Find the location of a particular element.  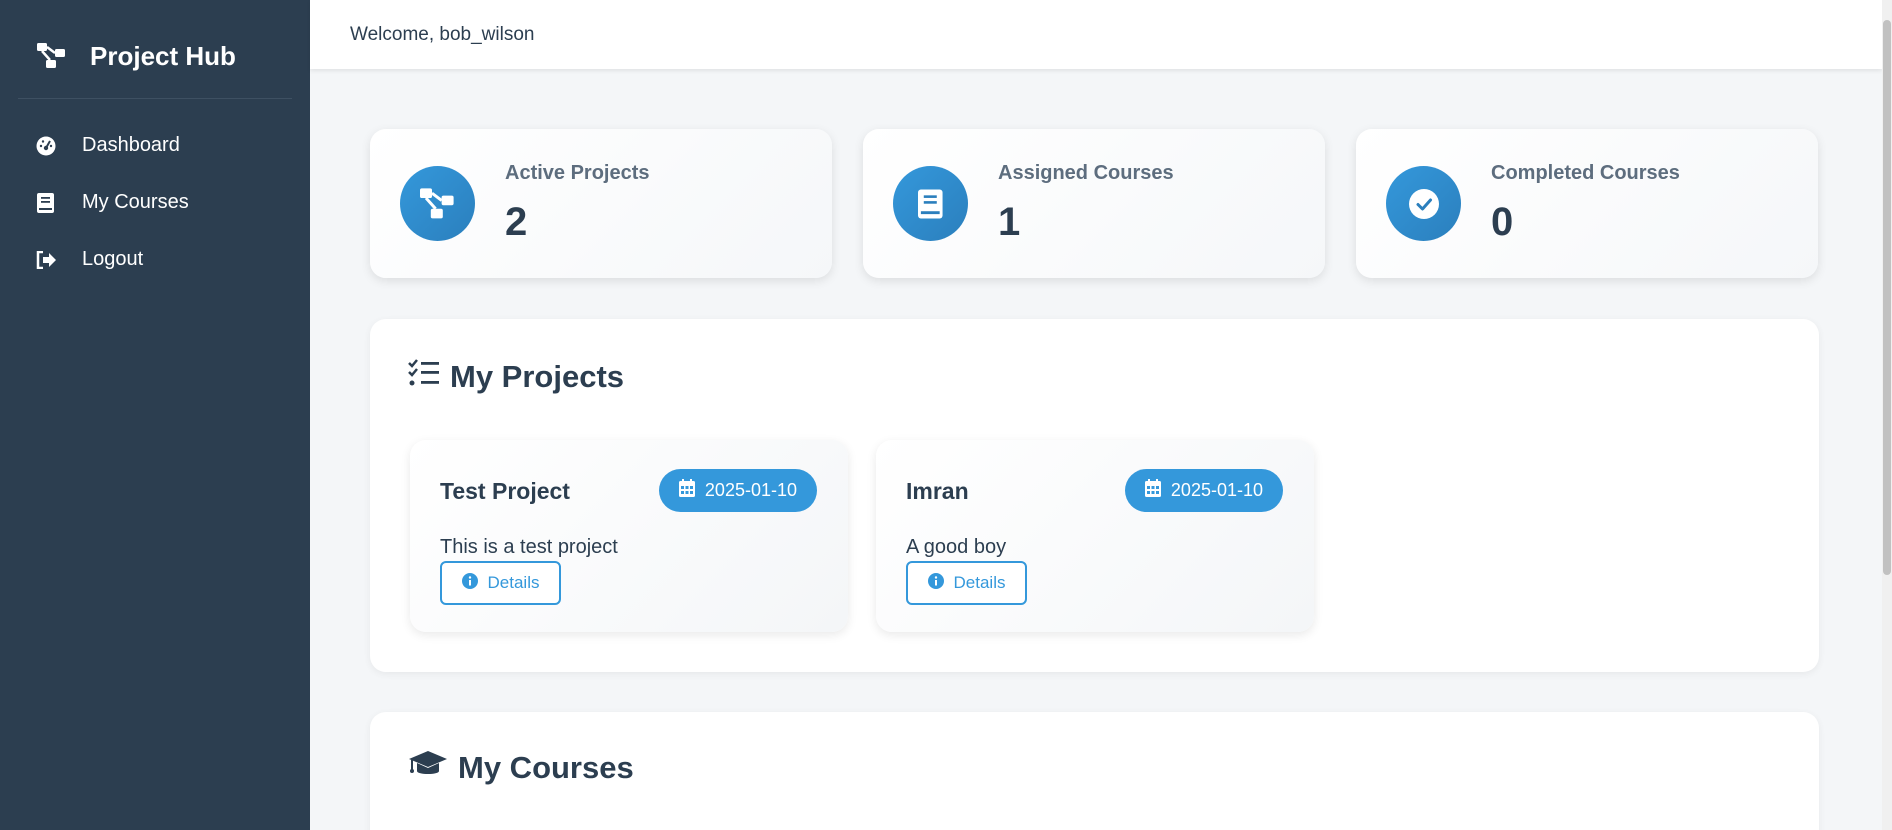

section-title: My Courses is located at coordinates (521, 768).